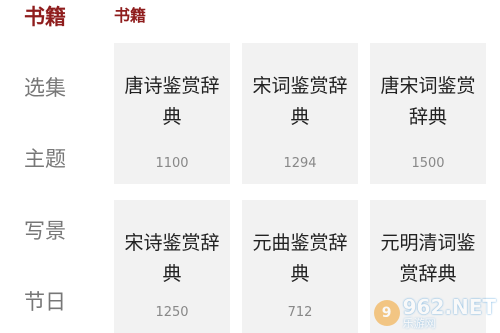  Describe the element at coordinates (172, 101) in the screenshot. I see `book-title: 唐诗鉴赏辞典` at that location.